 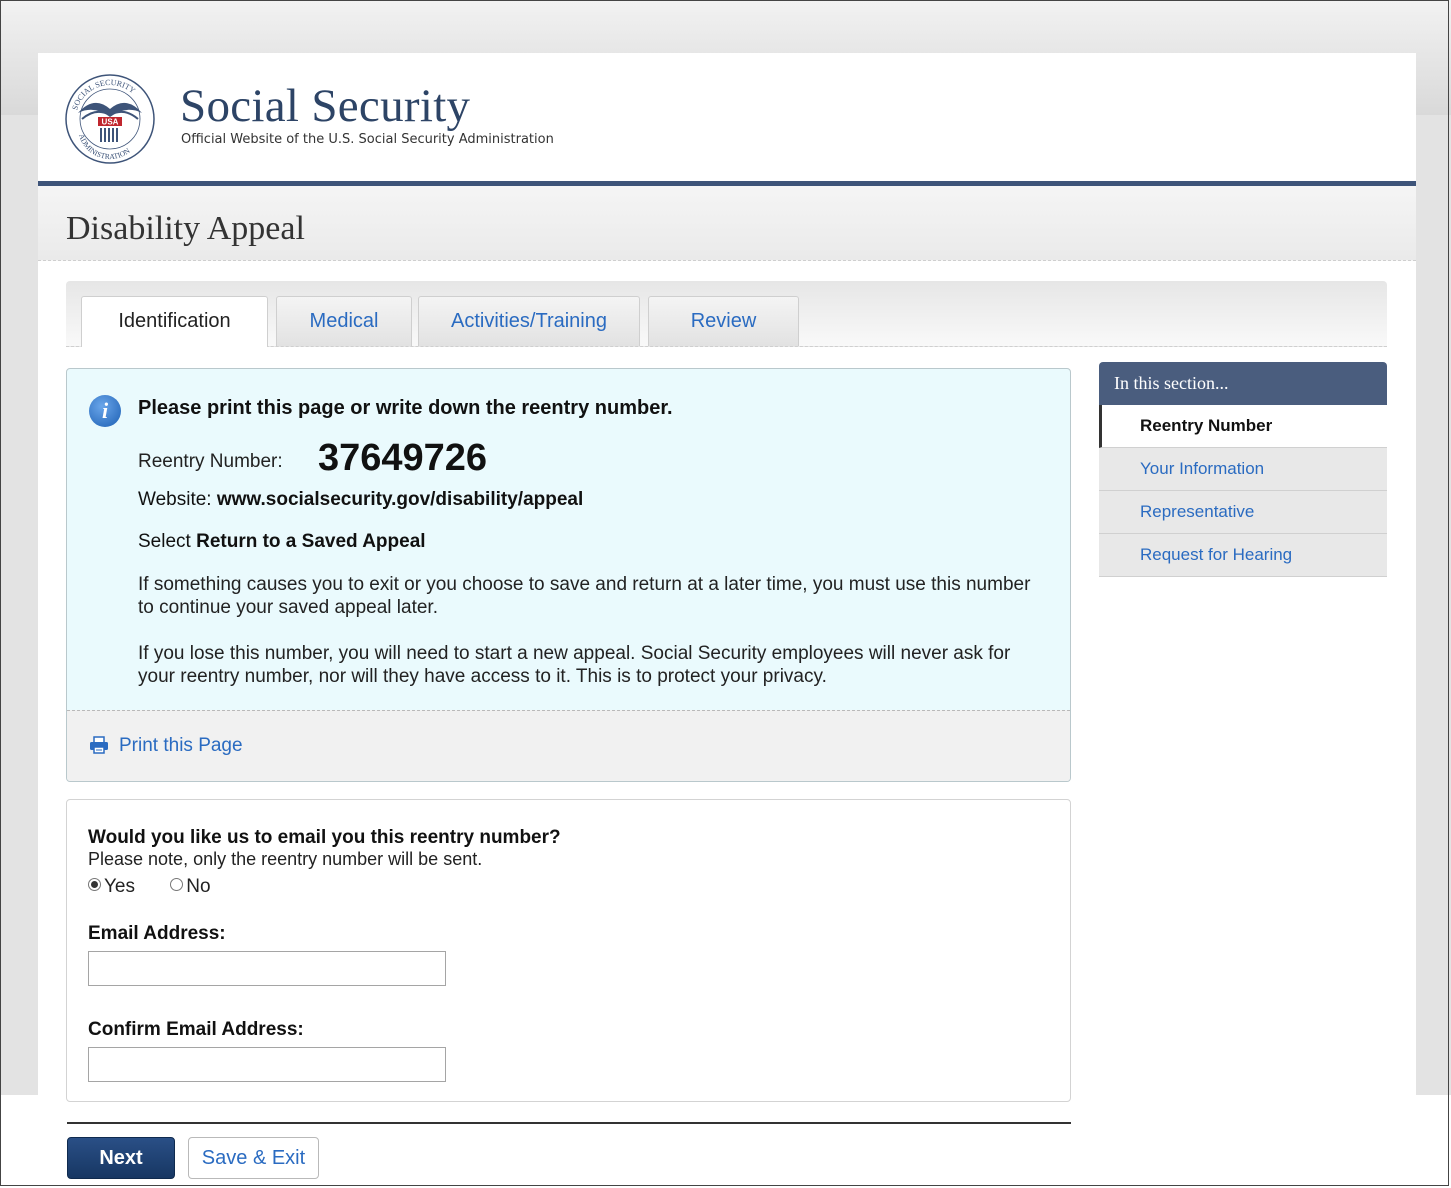 What do you see at coordinates (177, 884) in the screenshot?
I see `radio-no-circle` at bounding box center [177, 884].